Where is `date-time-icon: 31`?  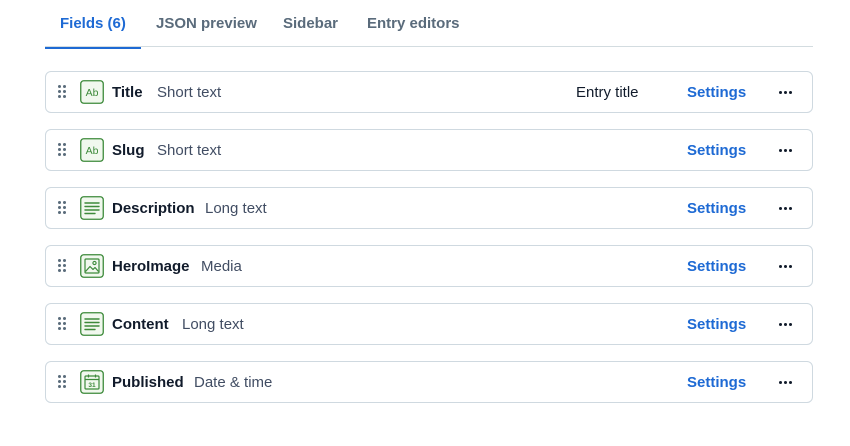
date-time-icon: 31 is located at coordinates (92, 382).